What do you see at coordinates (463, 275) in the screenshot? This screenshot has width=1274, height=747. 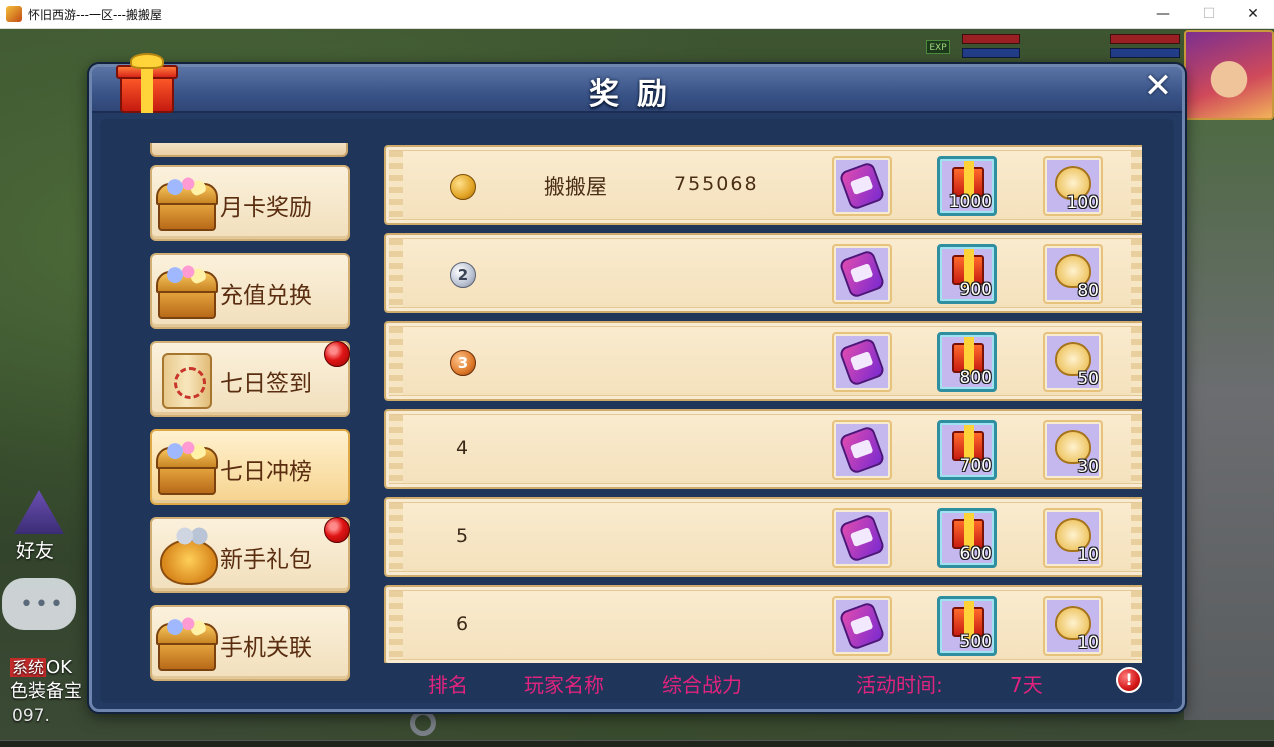 I see `silver-medal-icon: 2` at bounding box center [463, 275].